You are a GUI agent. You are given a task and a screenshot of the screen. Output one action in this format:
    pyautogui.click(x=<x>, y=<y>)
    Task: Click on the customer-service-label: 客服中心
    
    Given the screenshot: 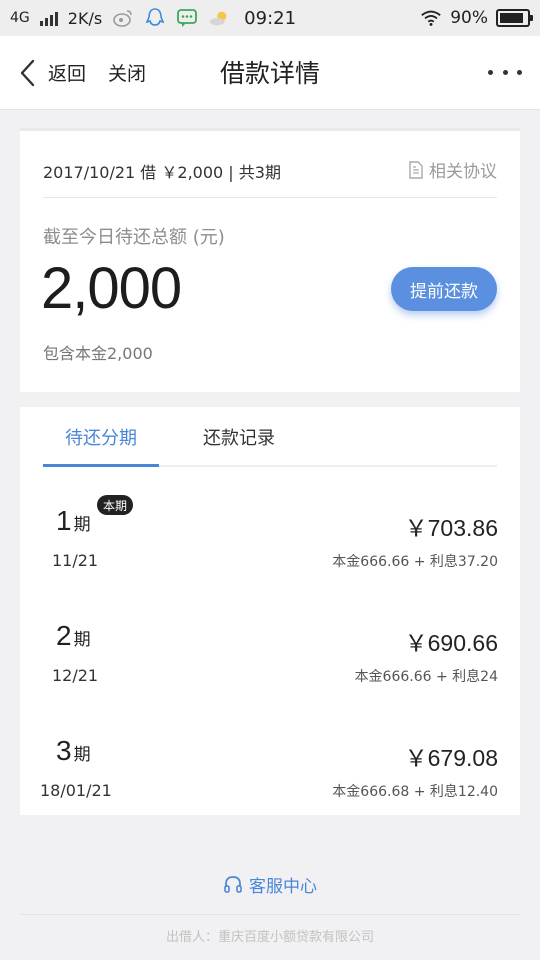 What is the action you would take?
    pyautogui.click(x=283, y=887)
    